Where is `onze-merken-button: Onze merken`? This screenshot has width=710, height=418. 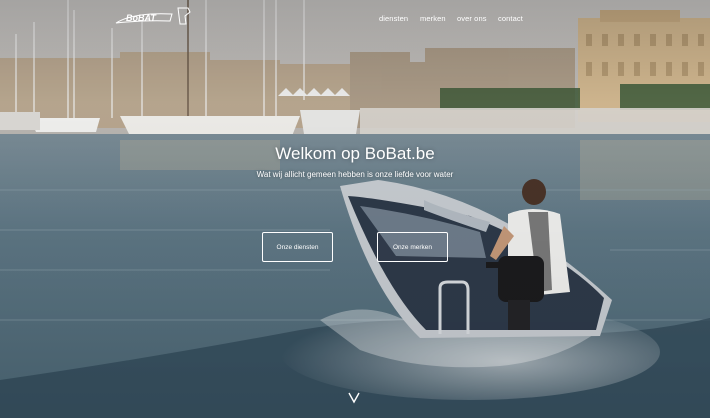
onze-merken-button: Onze merken is located at coordinates (412, 247).